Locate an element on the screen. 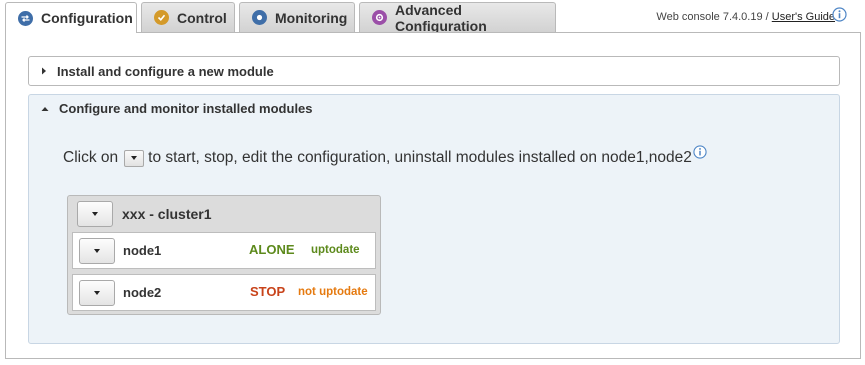  users-guide-link: User's Guide is located at coordinates (803, 17).